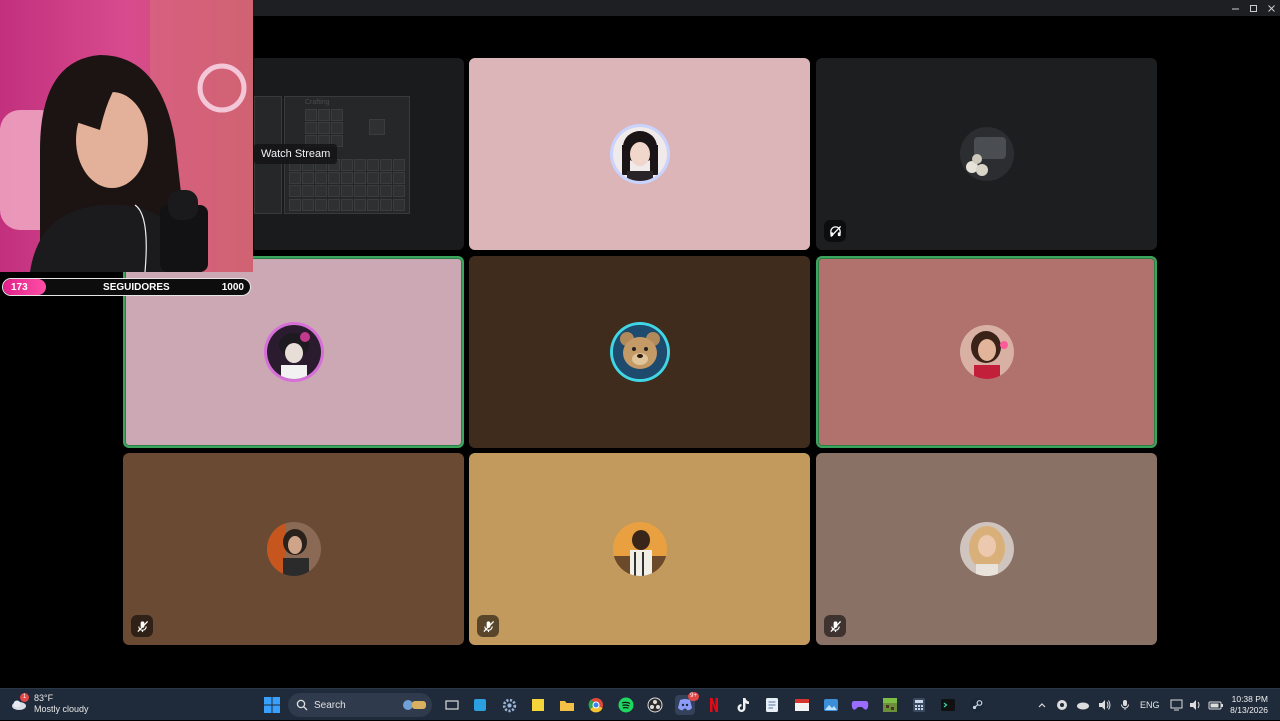 Image resolution: width=1280 pixels, height=721 pixels. What do you see at coordinates (1216, 705) in the screenshot?
I see `battery-icon` at bounding box center [1216, 705].